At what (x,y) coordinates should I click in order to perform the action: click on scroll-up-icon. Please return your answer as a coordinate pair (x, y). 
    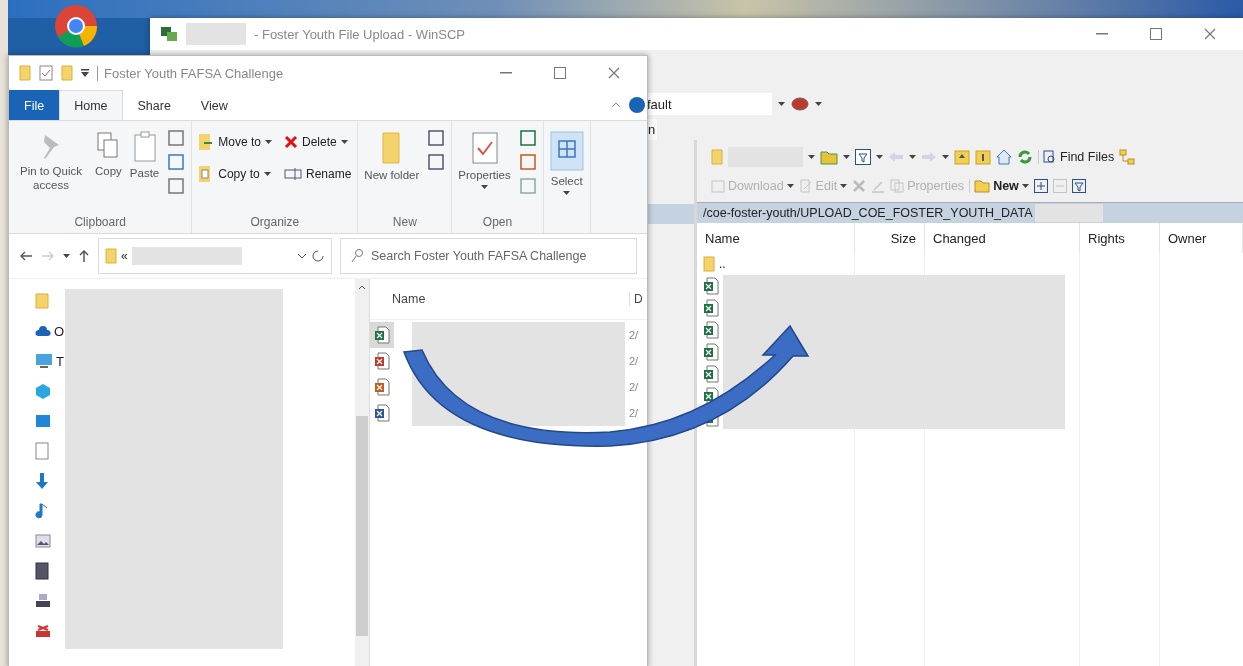
    Looking at the image, I should click on (362, 287).